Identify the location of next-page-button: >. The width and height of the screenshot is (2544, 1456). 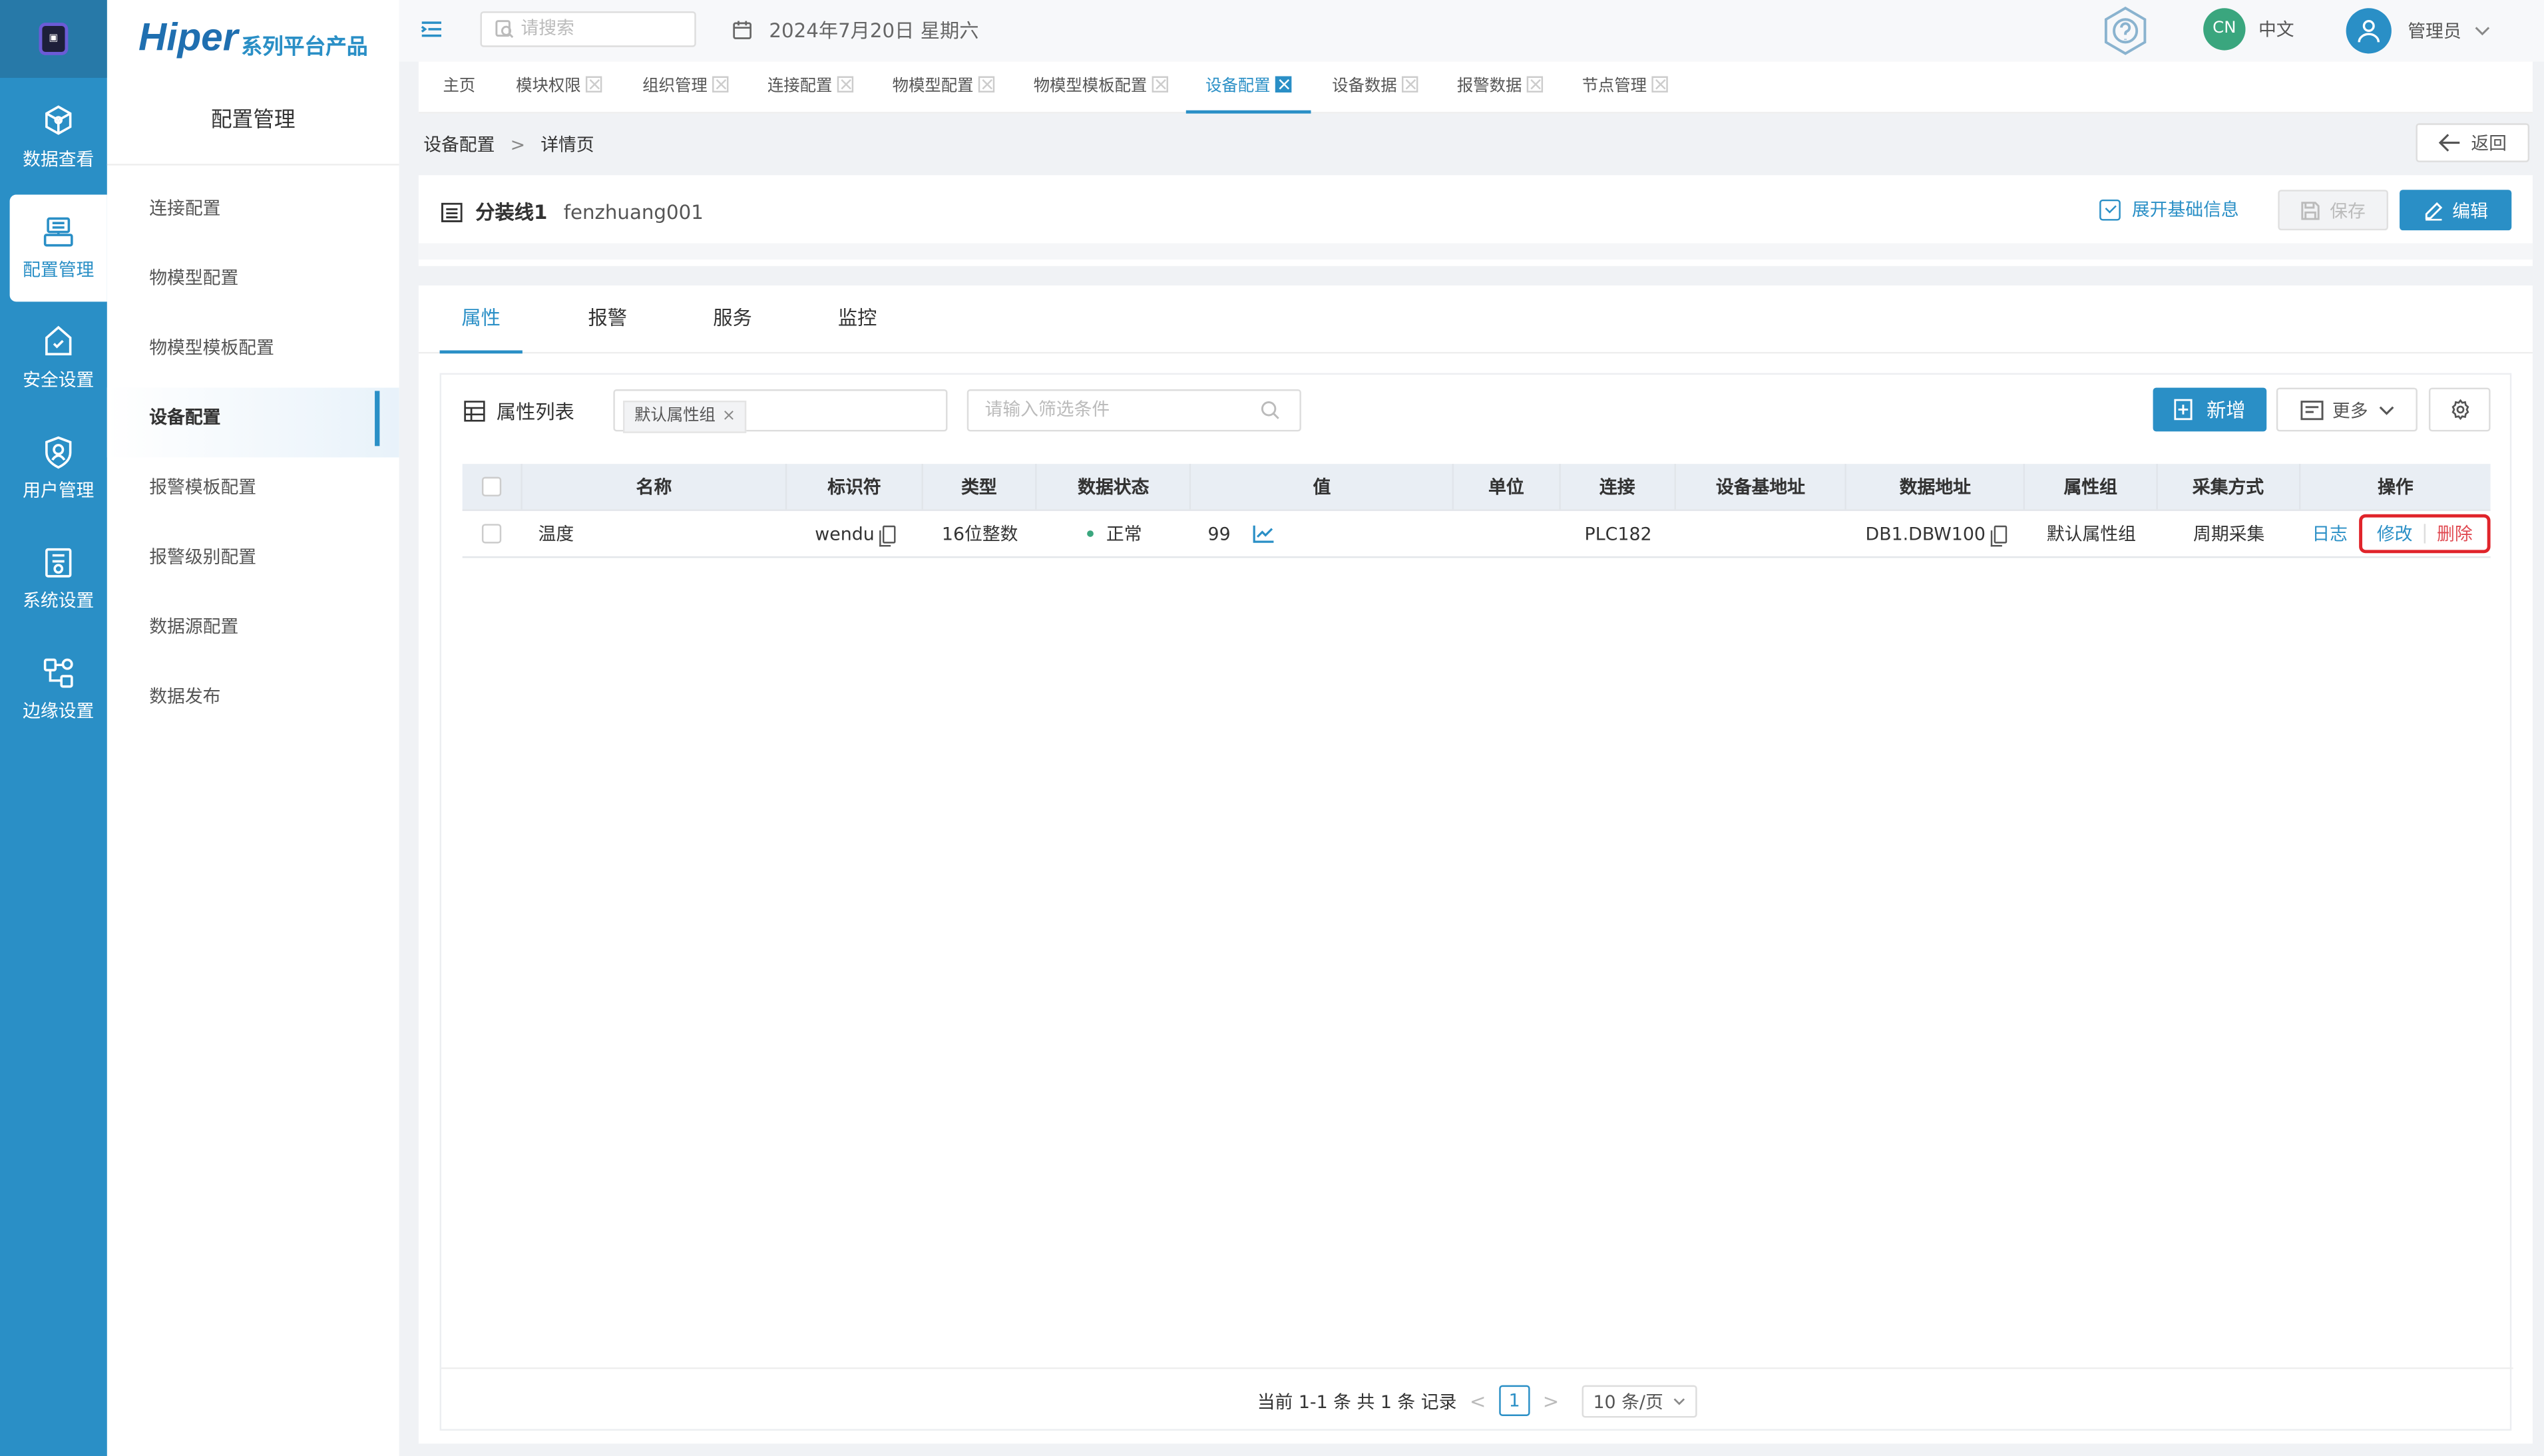
(1551, 1400).